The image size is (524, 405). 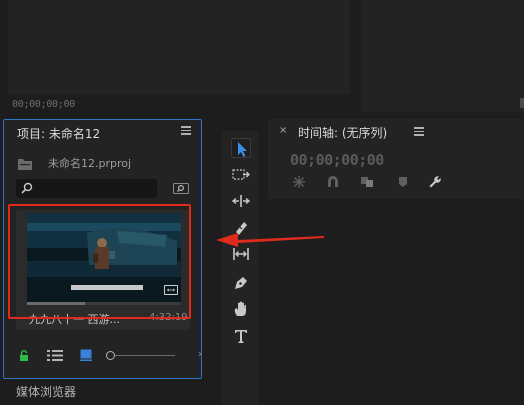 I want to click on search-icon, so click(x=27, y=188).